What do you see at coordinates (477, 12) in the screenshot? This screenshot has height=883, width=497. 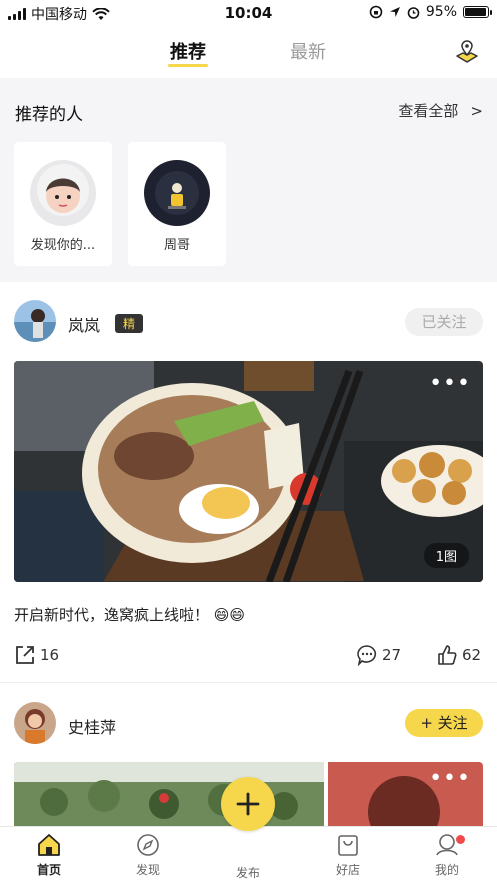 I see `battery-icon` at bounding box center [477, 12].